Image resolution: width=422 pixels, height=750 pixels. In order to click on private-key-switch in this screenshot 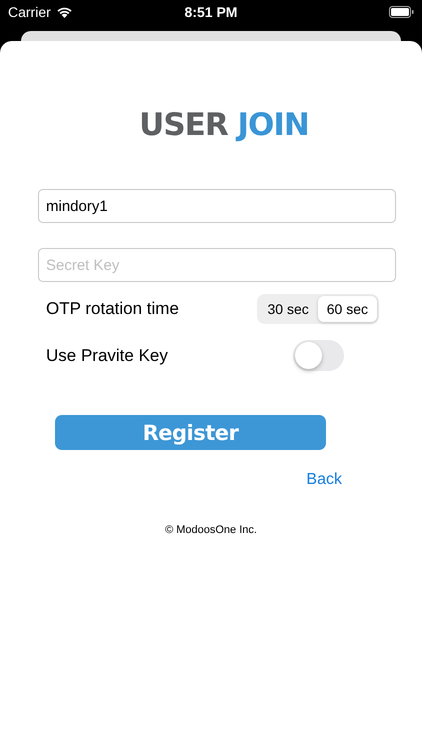, I will do `click(318, 355)`.